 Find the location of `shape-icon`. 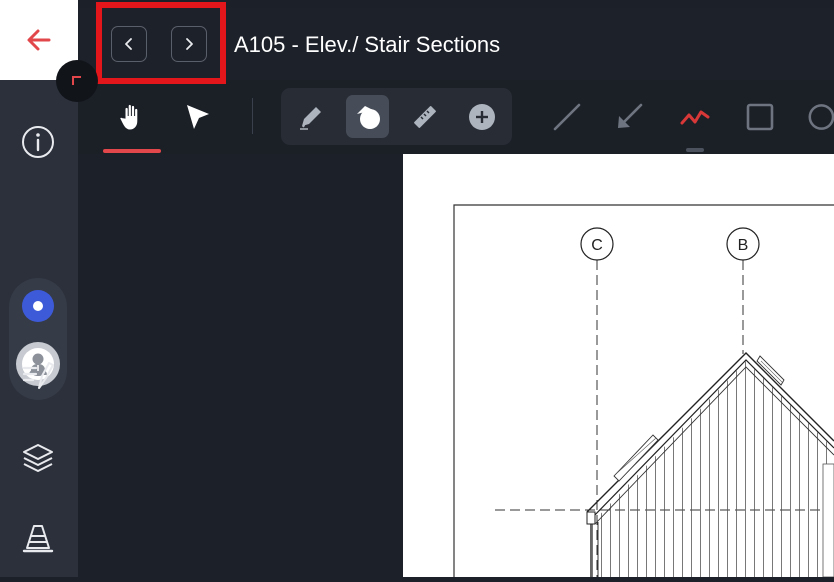

shape-icon is located at coordinates (368, 117).